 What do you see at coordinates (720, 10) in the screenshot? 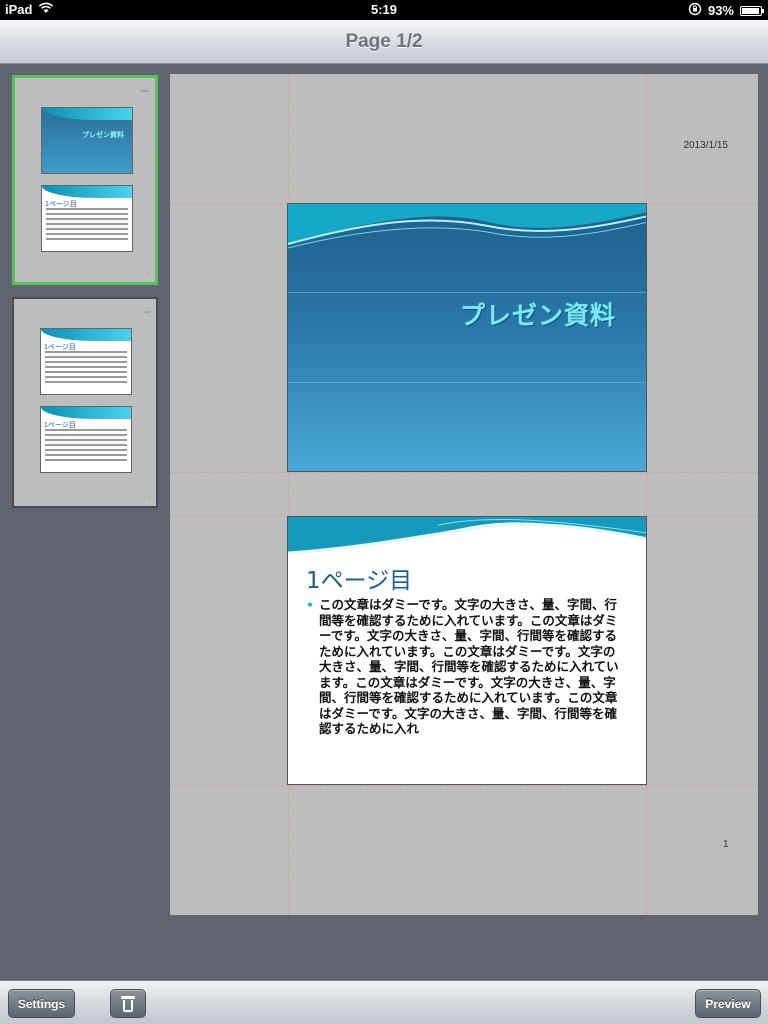
I see `battery-percent: 93%` at bounding box center [720, 10].